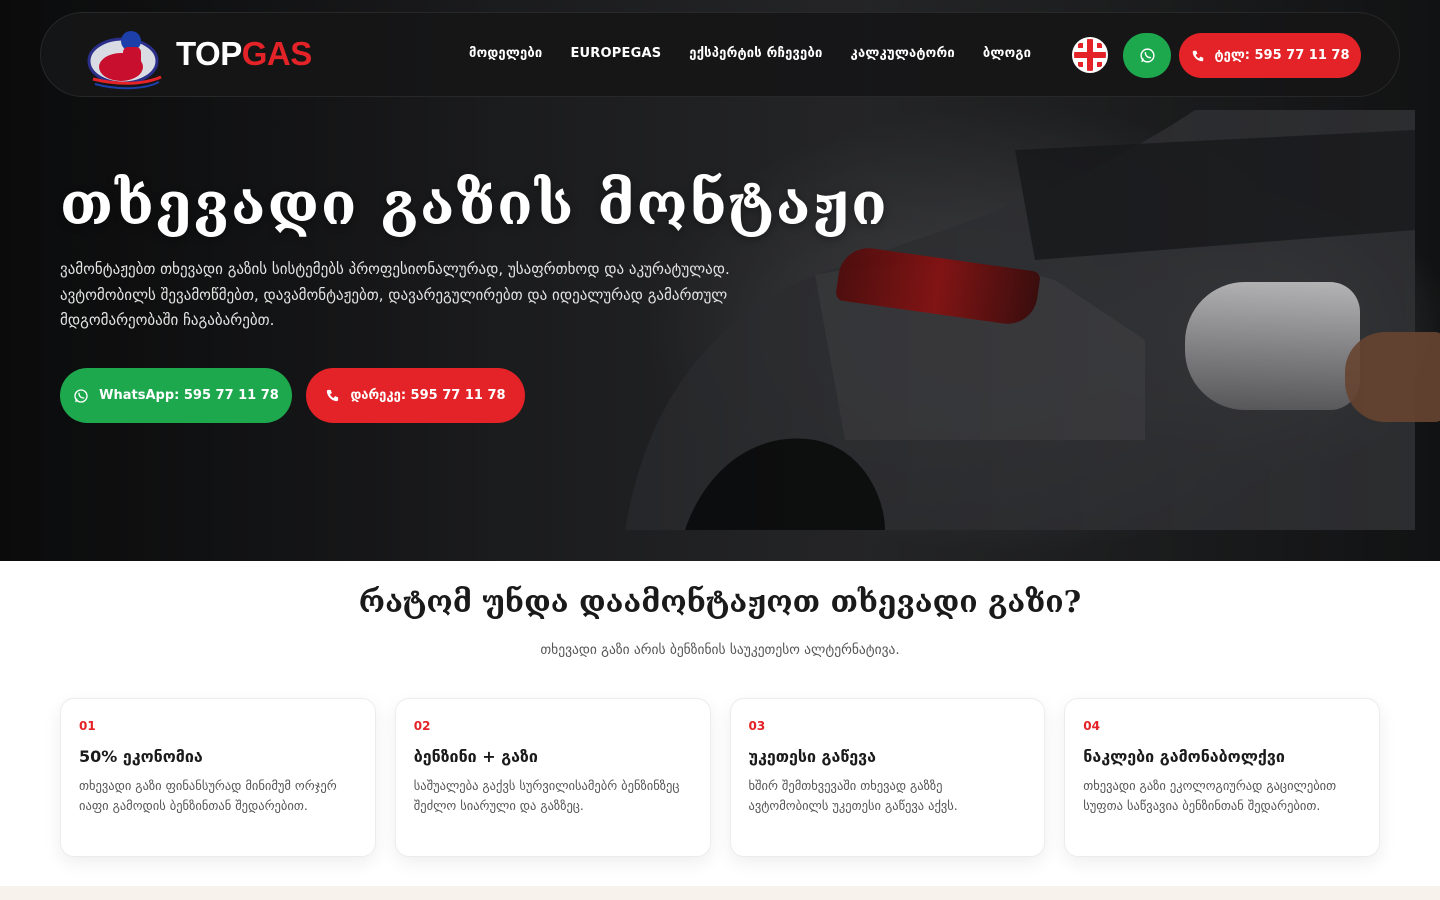 The height and width of the screenshot is (900, 1440). Describe the element at coordinates (1090, 55) in the screenshot. I see `georgia-flag-icon` at that location.